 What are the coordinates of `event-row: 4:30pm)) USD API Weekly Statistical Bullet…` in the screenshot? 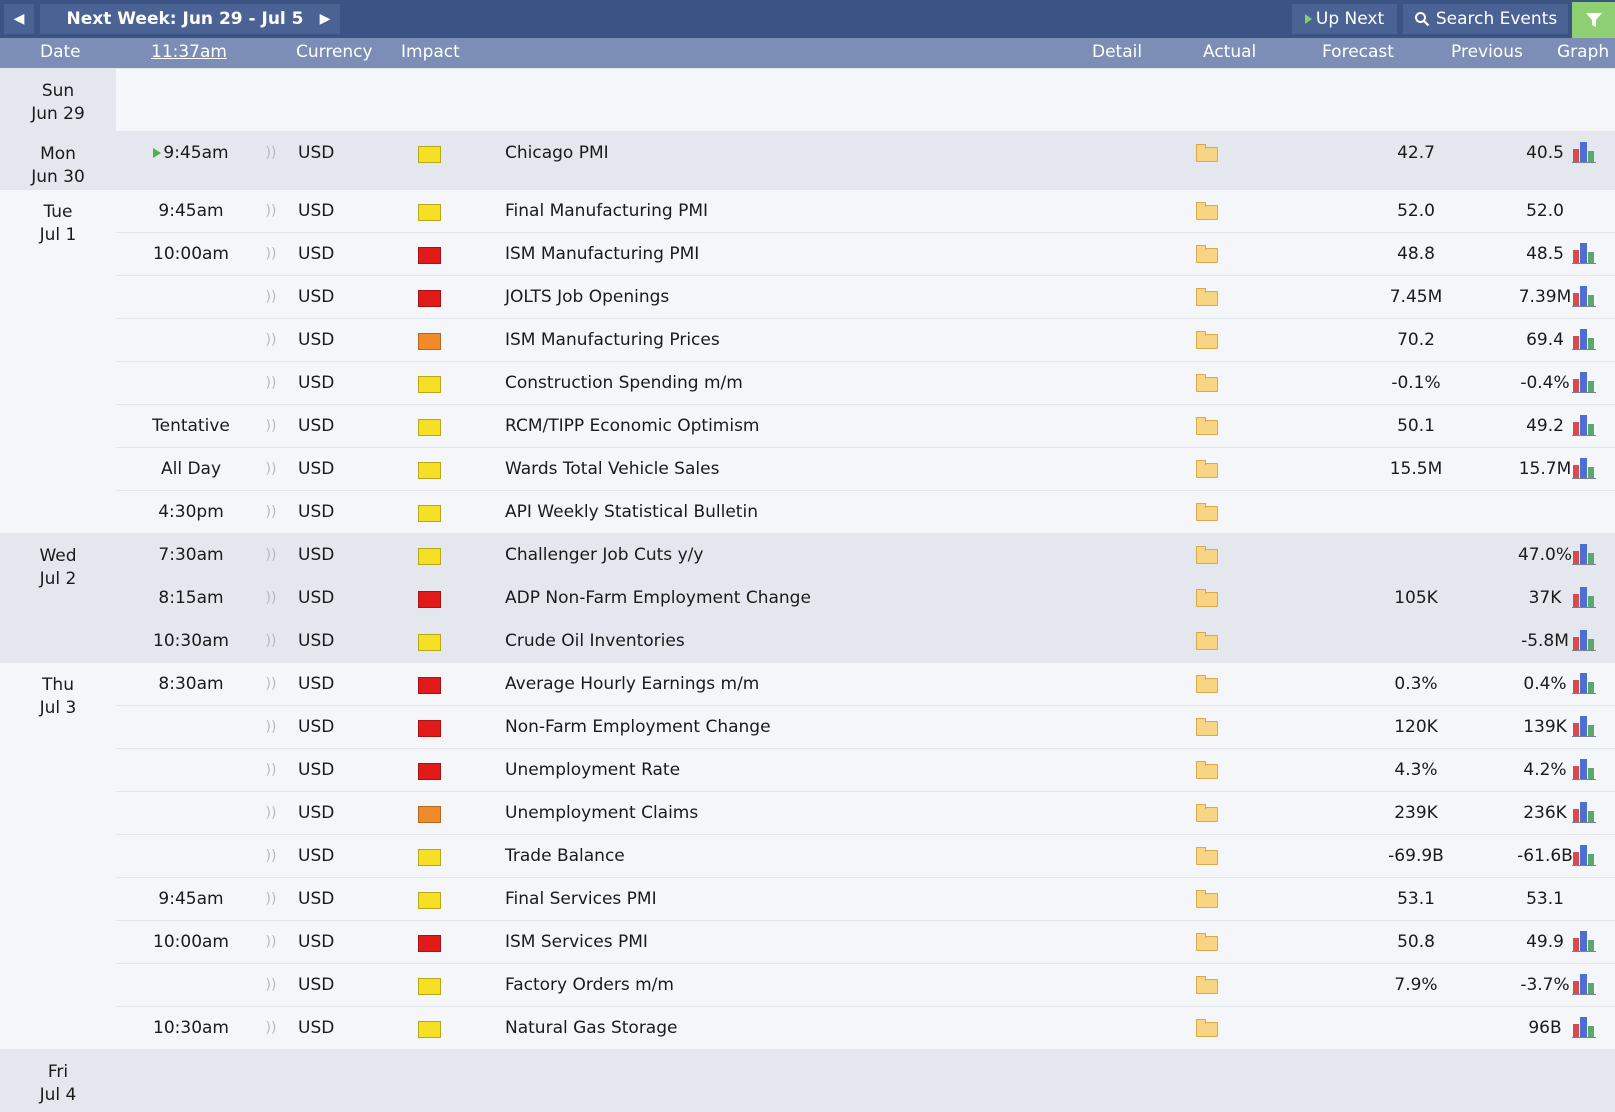 It's located at (865, 511).